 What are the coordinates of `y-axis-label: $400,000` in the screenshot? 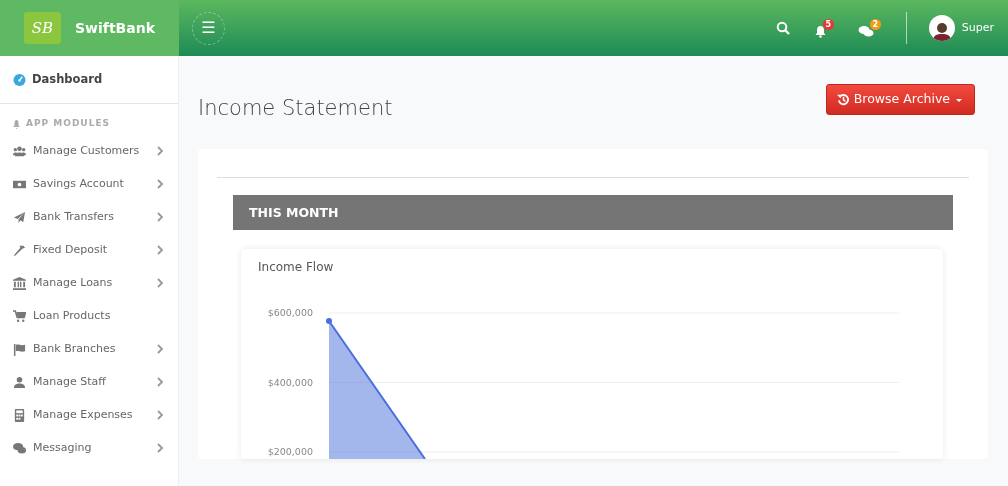 It's located at (290, 382).